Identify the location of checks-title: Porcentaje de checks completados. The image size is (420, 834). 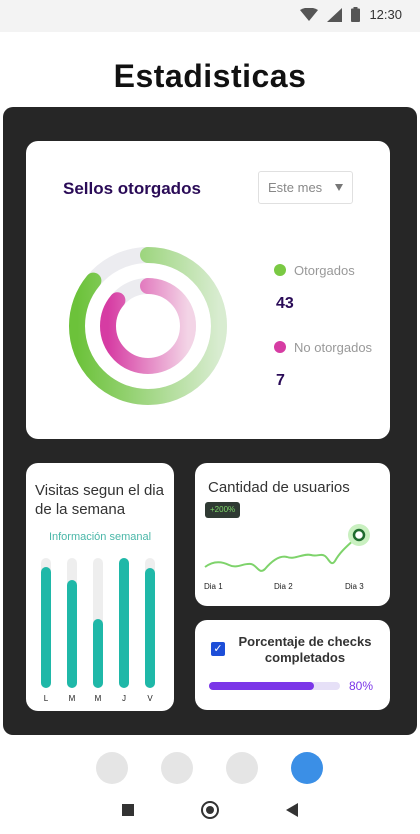
(305, 649).